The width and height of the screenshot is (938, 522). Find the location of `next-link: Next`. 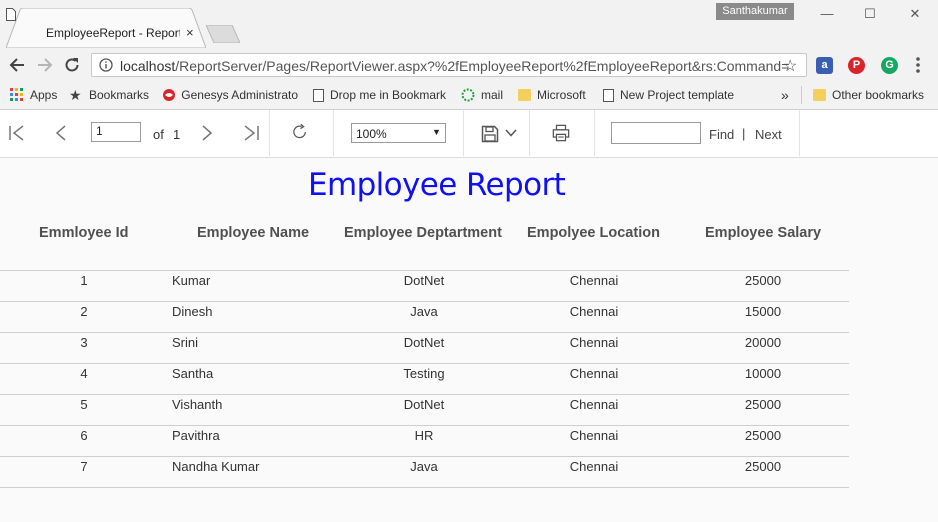

next-link: Next is located at coordinates (768, 134).